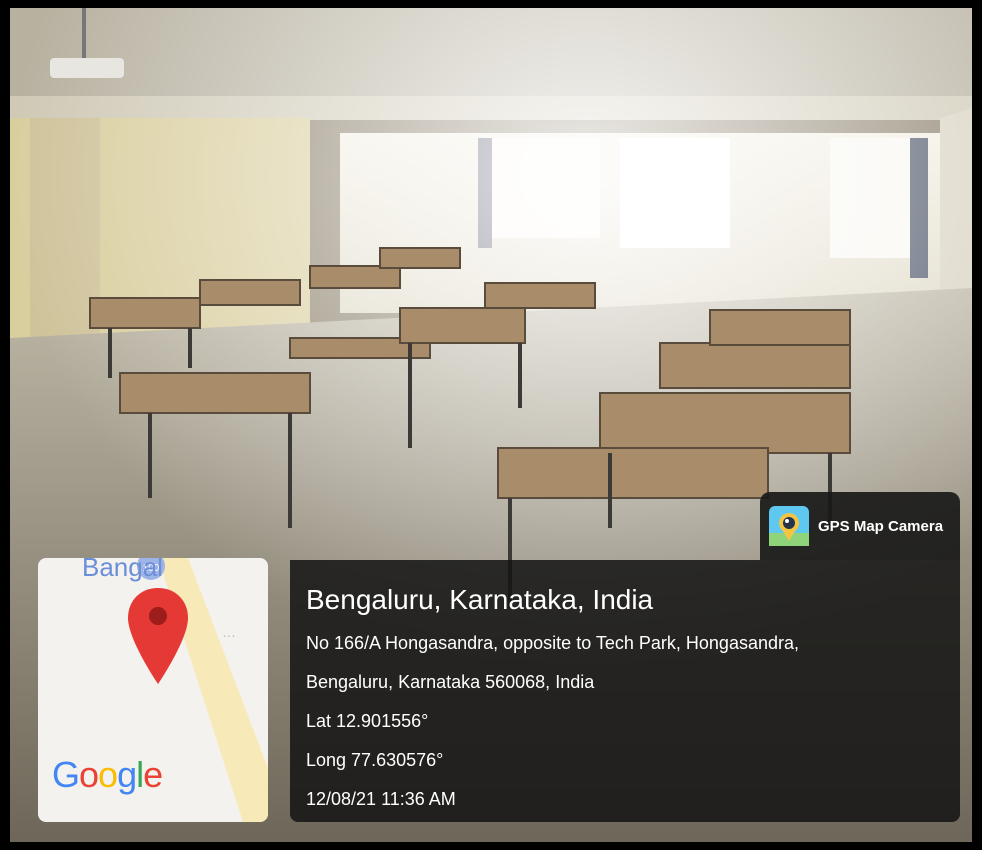  I want to click on map-pin-icon, so click(158, 636).